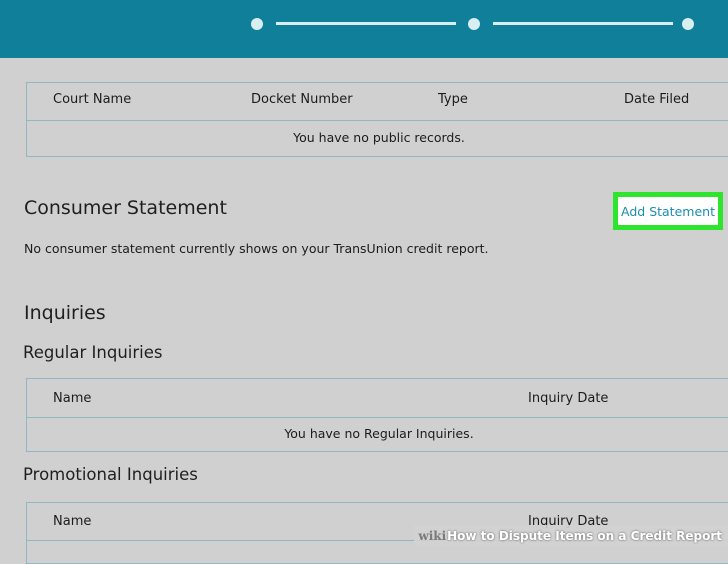 Image resolution: width=728 pixels, height=564 pixels. Describe the element at coordinates (93, 352) in the screenshot. I see `regular-inquiries-title: Regular Inquiries` at that location.